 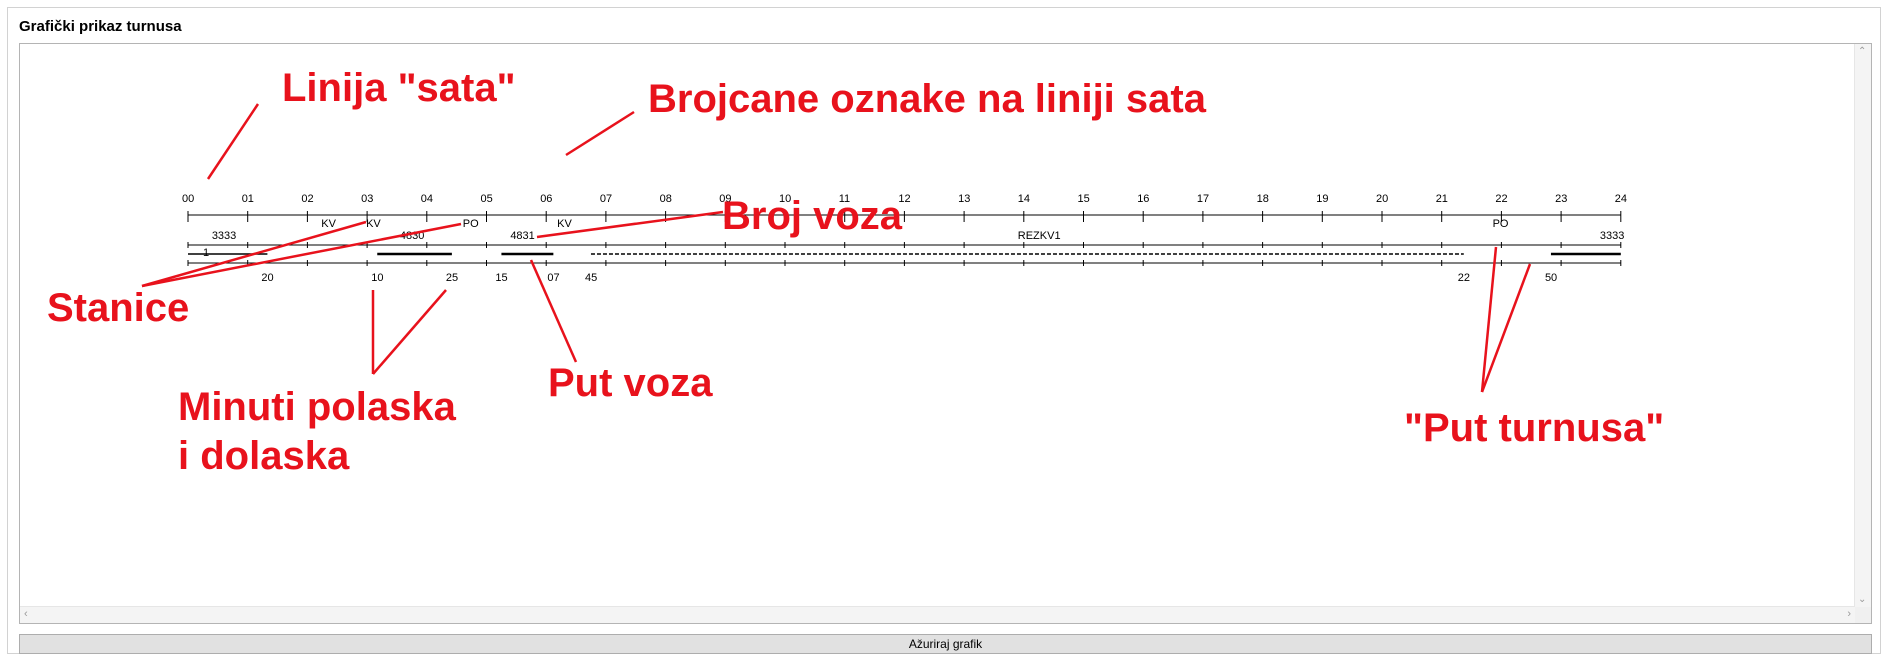 I want to click on minute-label: 45, so click(x=591, y=278).